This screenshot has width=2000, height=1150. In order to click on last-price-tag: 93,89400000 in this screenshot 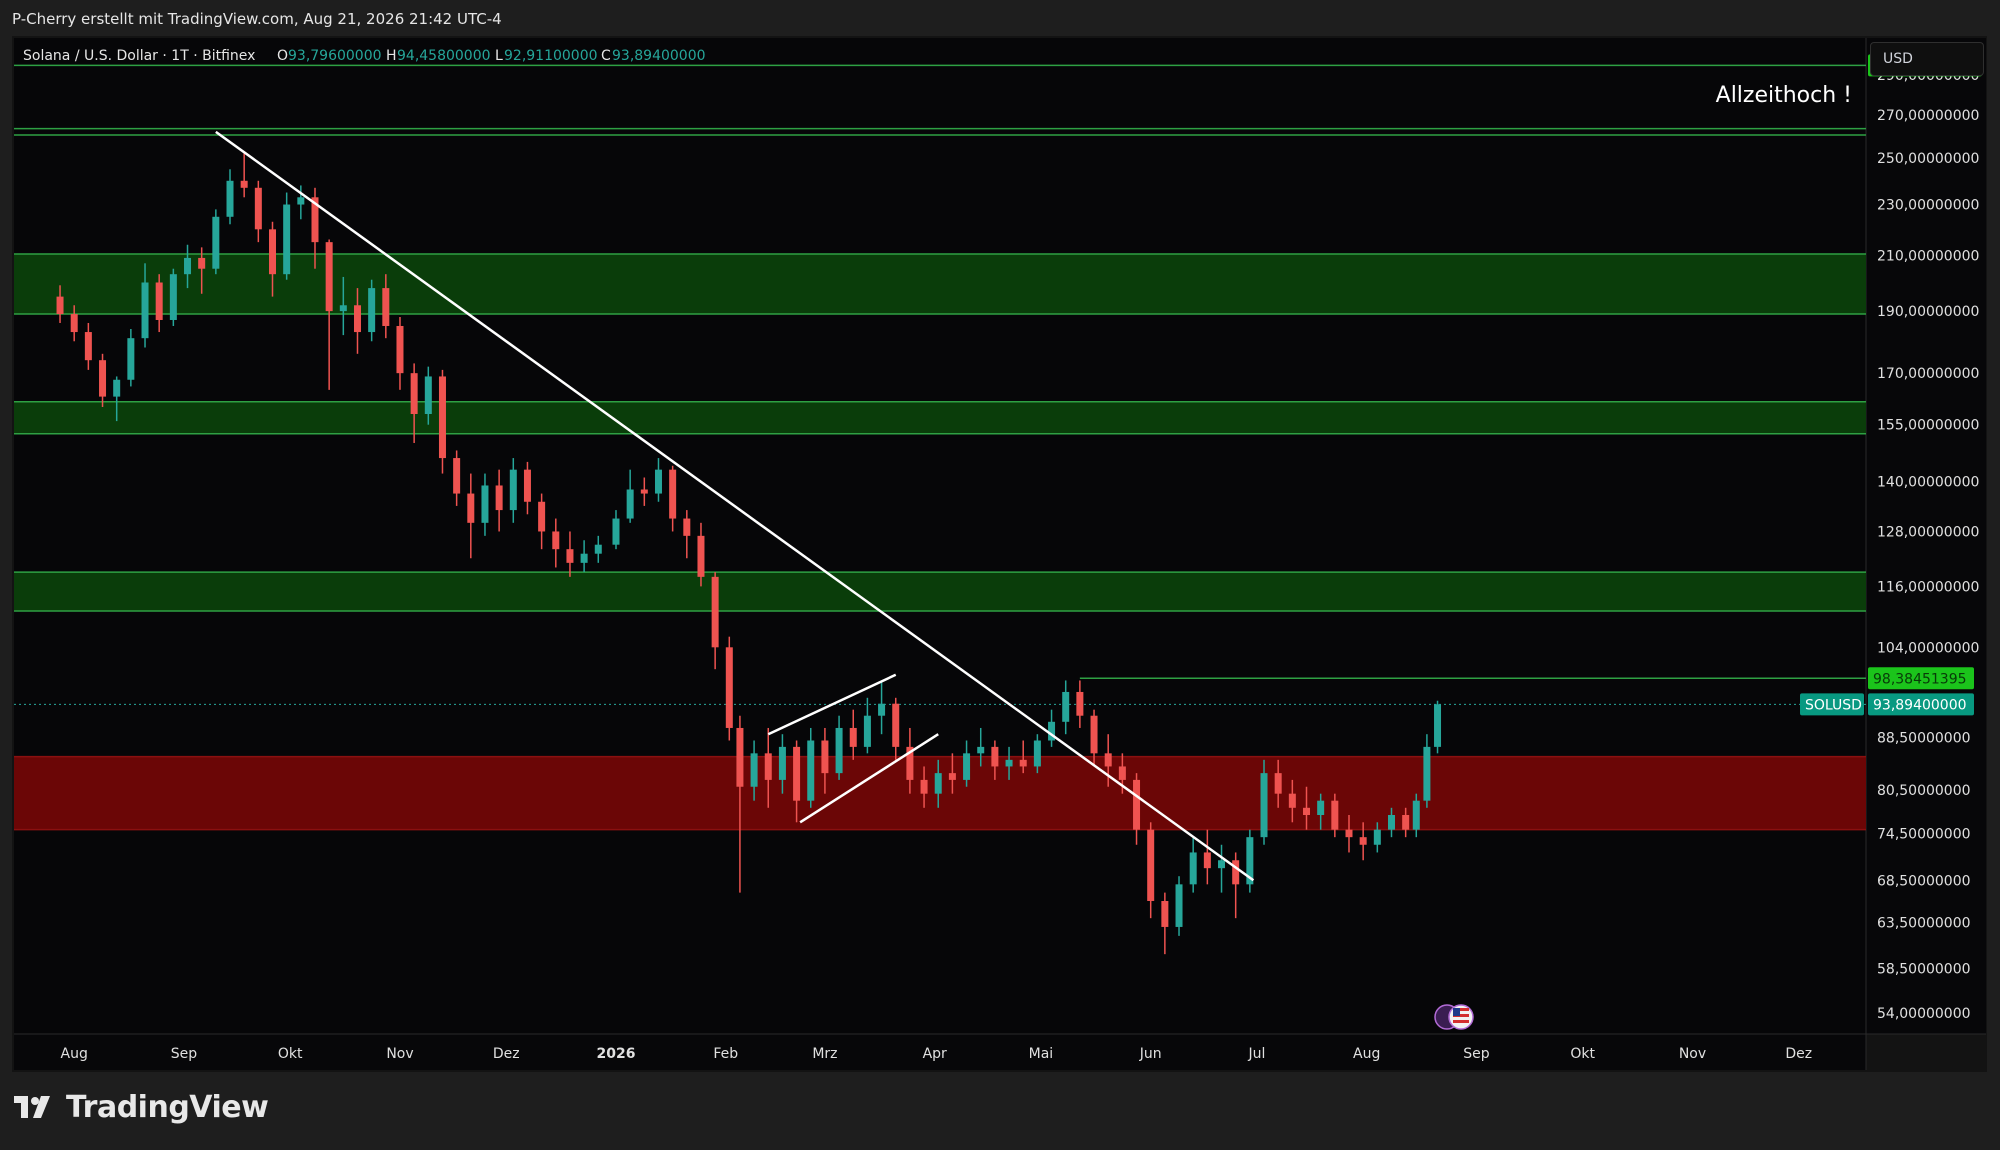, I will do `click(1920, 705)`.